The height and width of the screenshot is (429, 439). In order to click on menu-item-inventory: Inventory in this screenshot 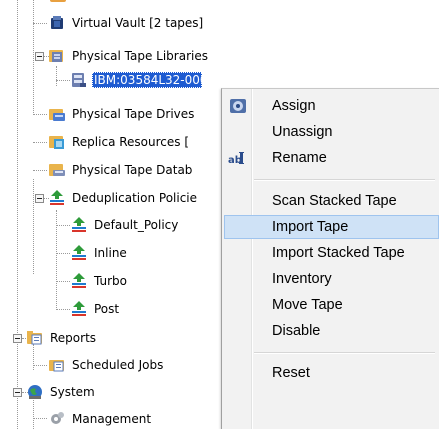, I will do `click(331, 279)`.